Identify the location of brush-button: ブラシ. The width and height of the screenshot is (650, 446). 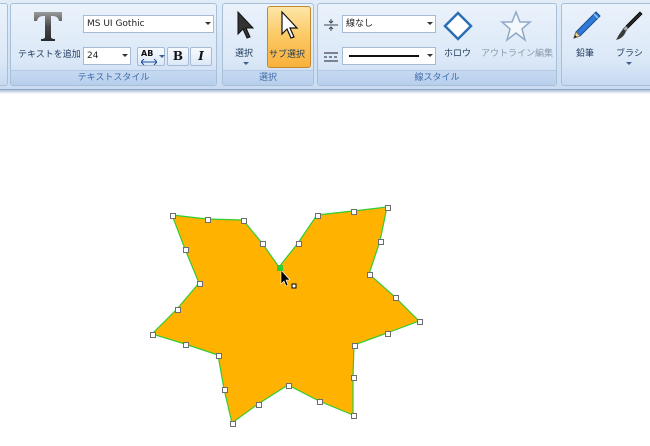
(628, 37).